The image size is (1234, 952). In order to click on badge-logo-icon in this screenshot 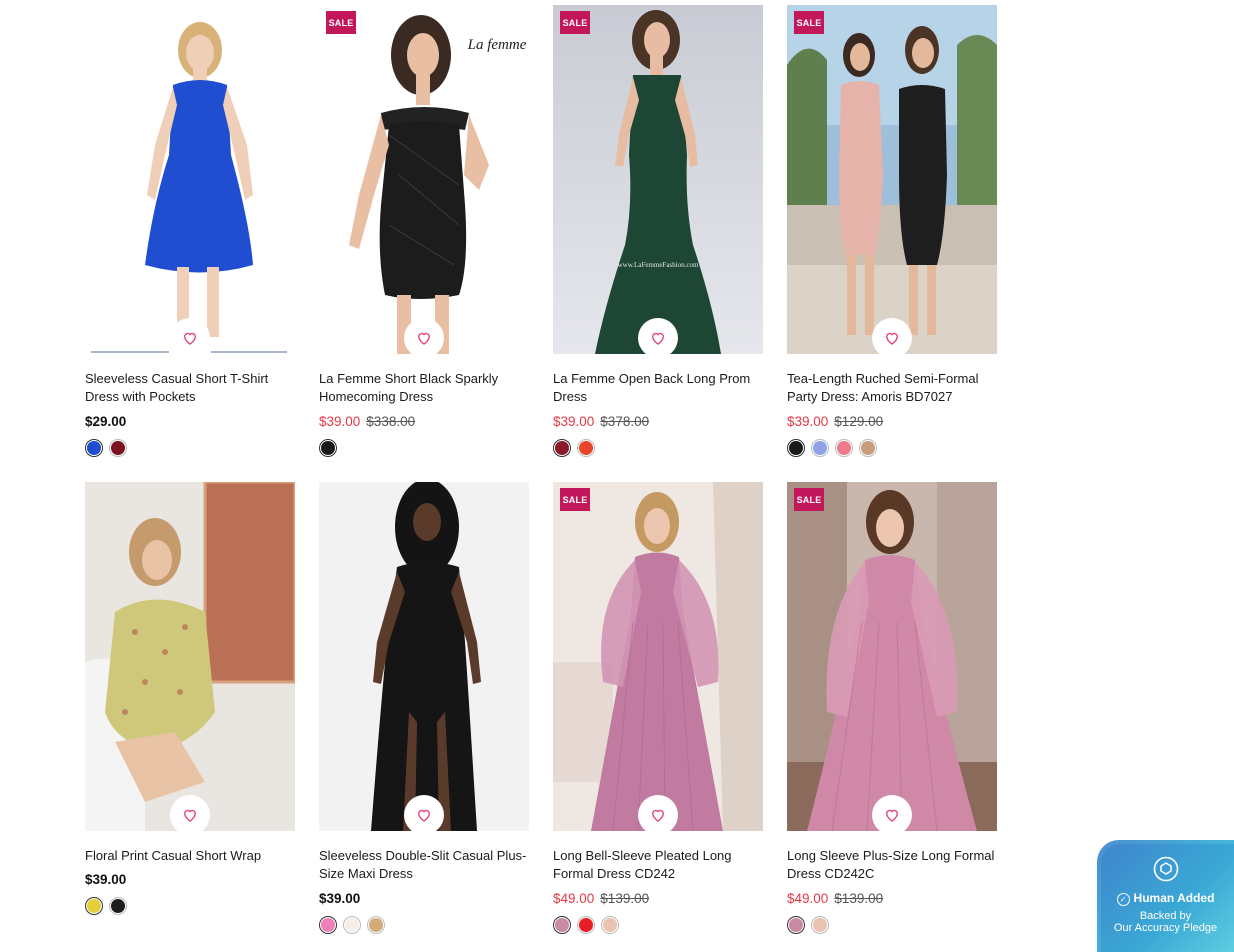, I will do `click(1166, 869)`.